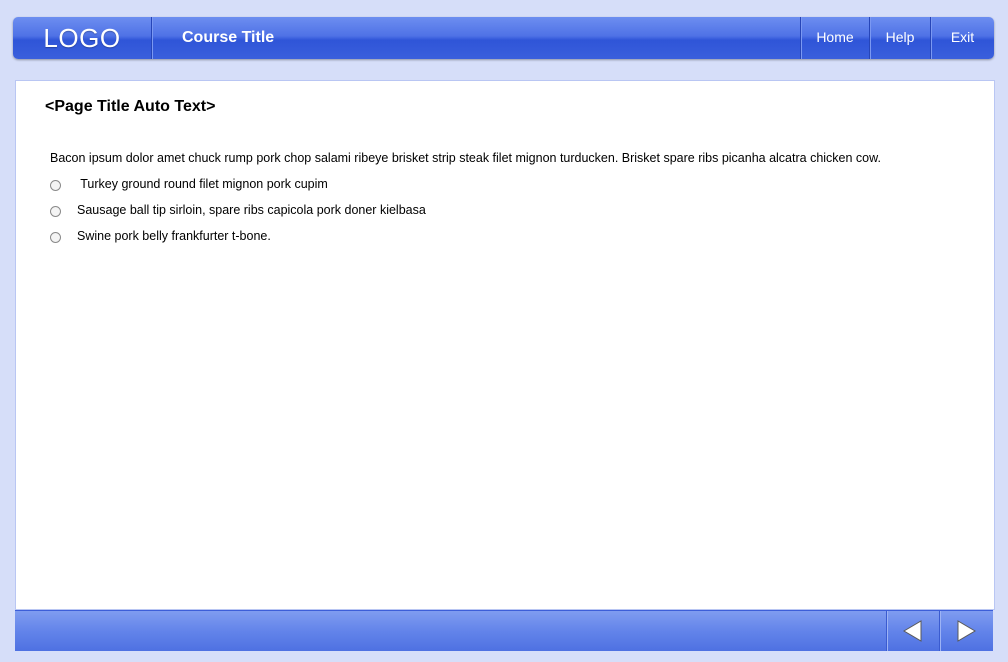 Image resolution: width=1008 pixels, height=662 pixels. I want to click on triangle-right-icon, so click(966, 631).